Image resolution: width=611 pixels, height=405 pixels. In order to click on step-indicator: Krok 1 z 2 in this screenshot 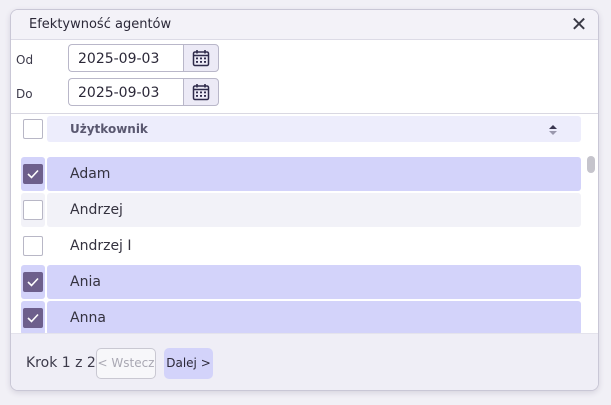, I will do `click(61, 363)`.